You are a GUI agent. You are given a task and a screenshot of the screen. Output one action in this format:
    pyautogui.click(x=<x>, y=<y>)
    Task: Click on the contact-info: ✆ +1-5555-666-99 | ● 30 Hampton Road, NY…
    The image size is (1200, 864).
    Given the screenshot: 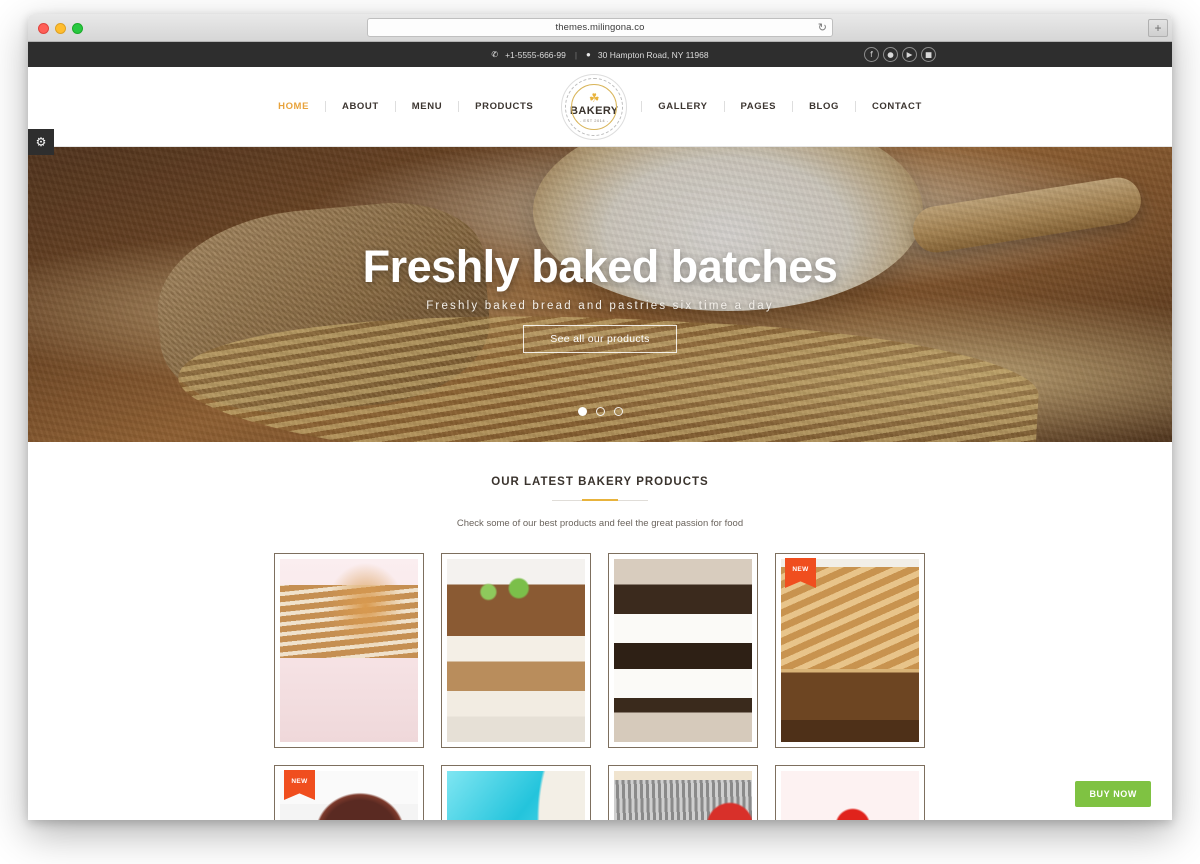 What is the action you would take?
    pyautogui.click(x=599, y=55)
    